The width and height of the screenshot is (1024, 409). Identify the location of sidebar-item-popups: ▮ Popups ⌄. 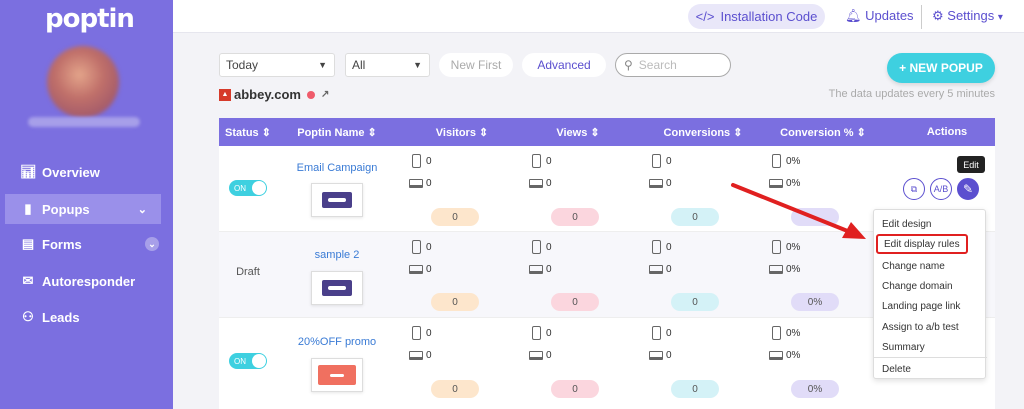
(83, 209).